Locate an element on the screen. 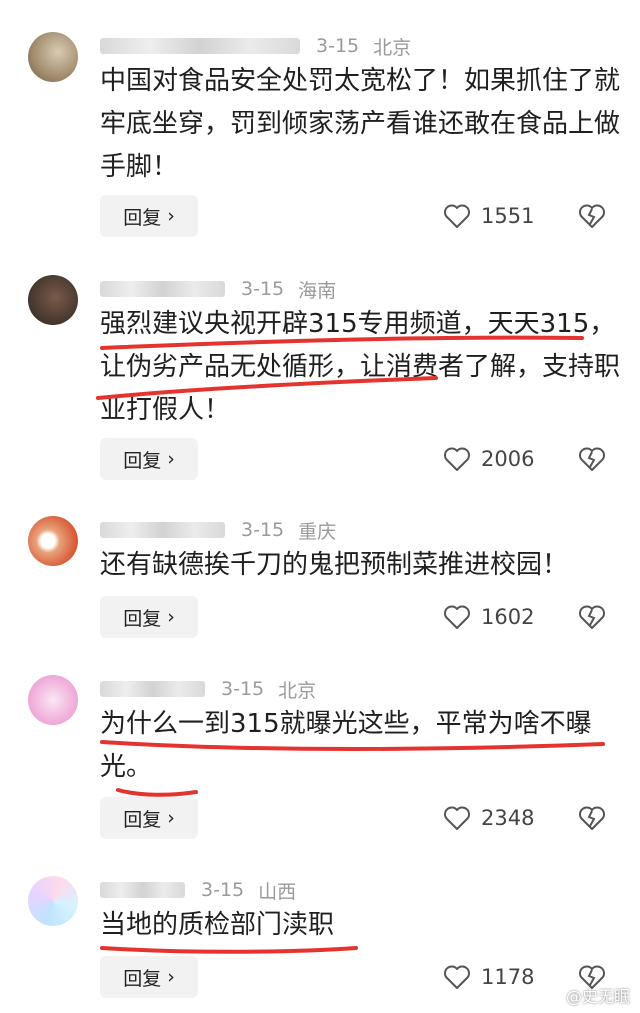 Image resolution: width=640 pixels, height=1013 pixels. like-button: 2348 is located at coordinates (488, 818).